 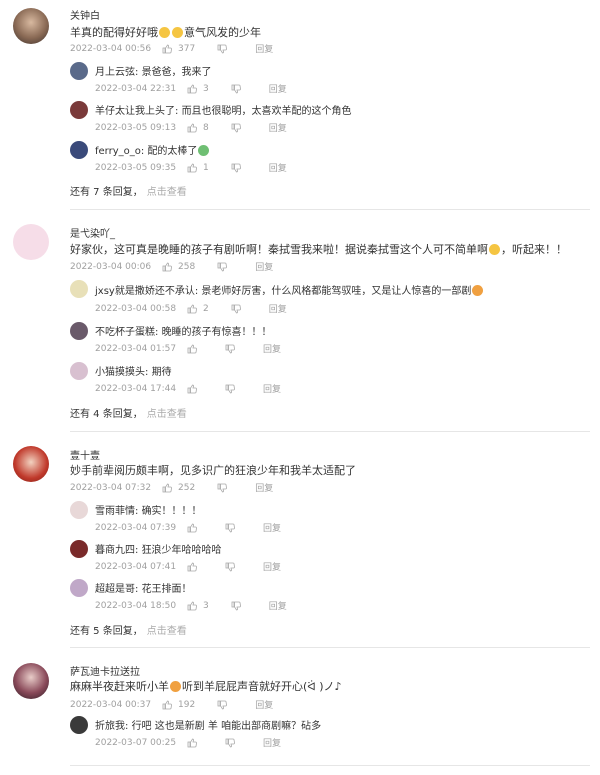 I want to click on reply-username: 不吃杯子蛋糕, so click(x=125, y=332).